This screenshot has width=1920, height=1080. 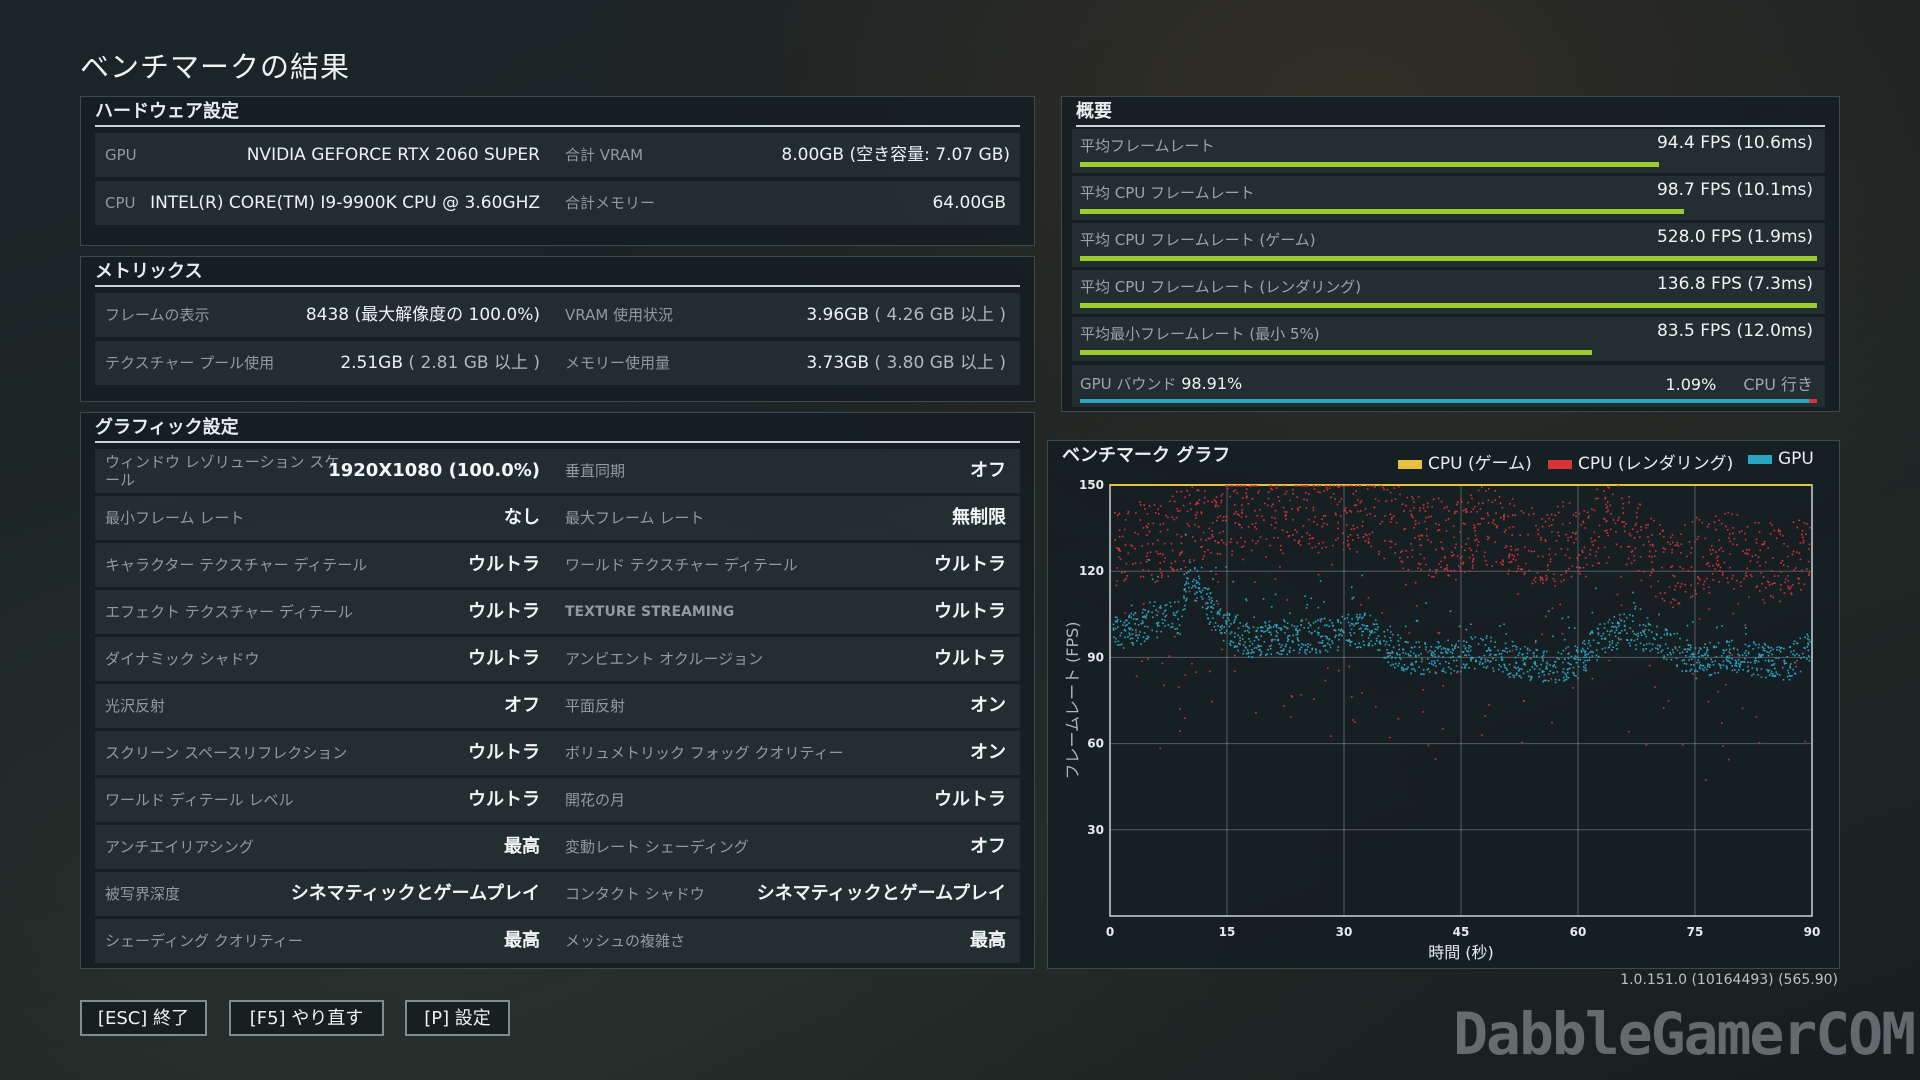 What do you see at coordinates (306, 1018) in the screenshot?
I see `restart-button: [F5] やり直す` at bounding box center [306, 1018].